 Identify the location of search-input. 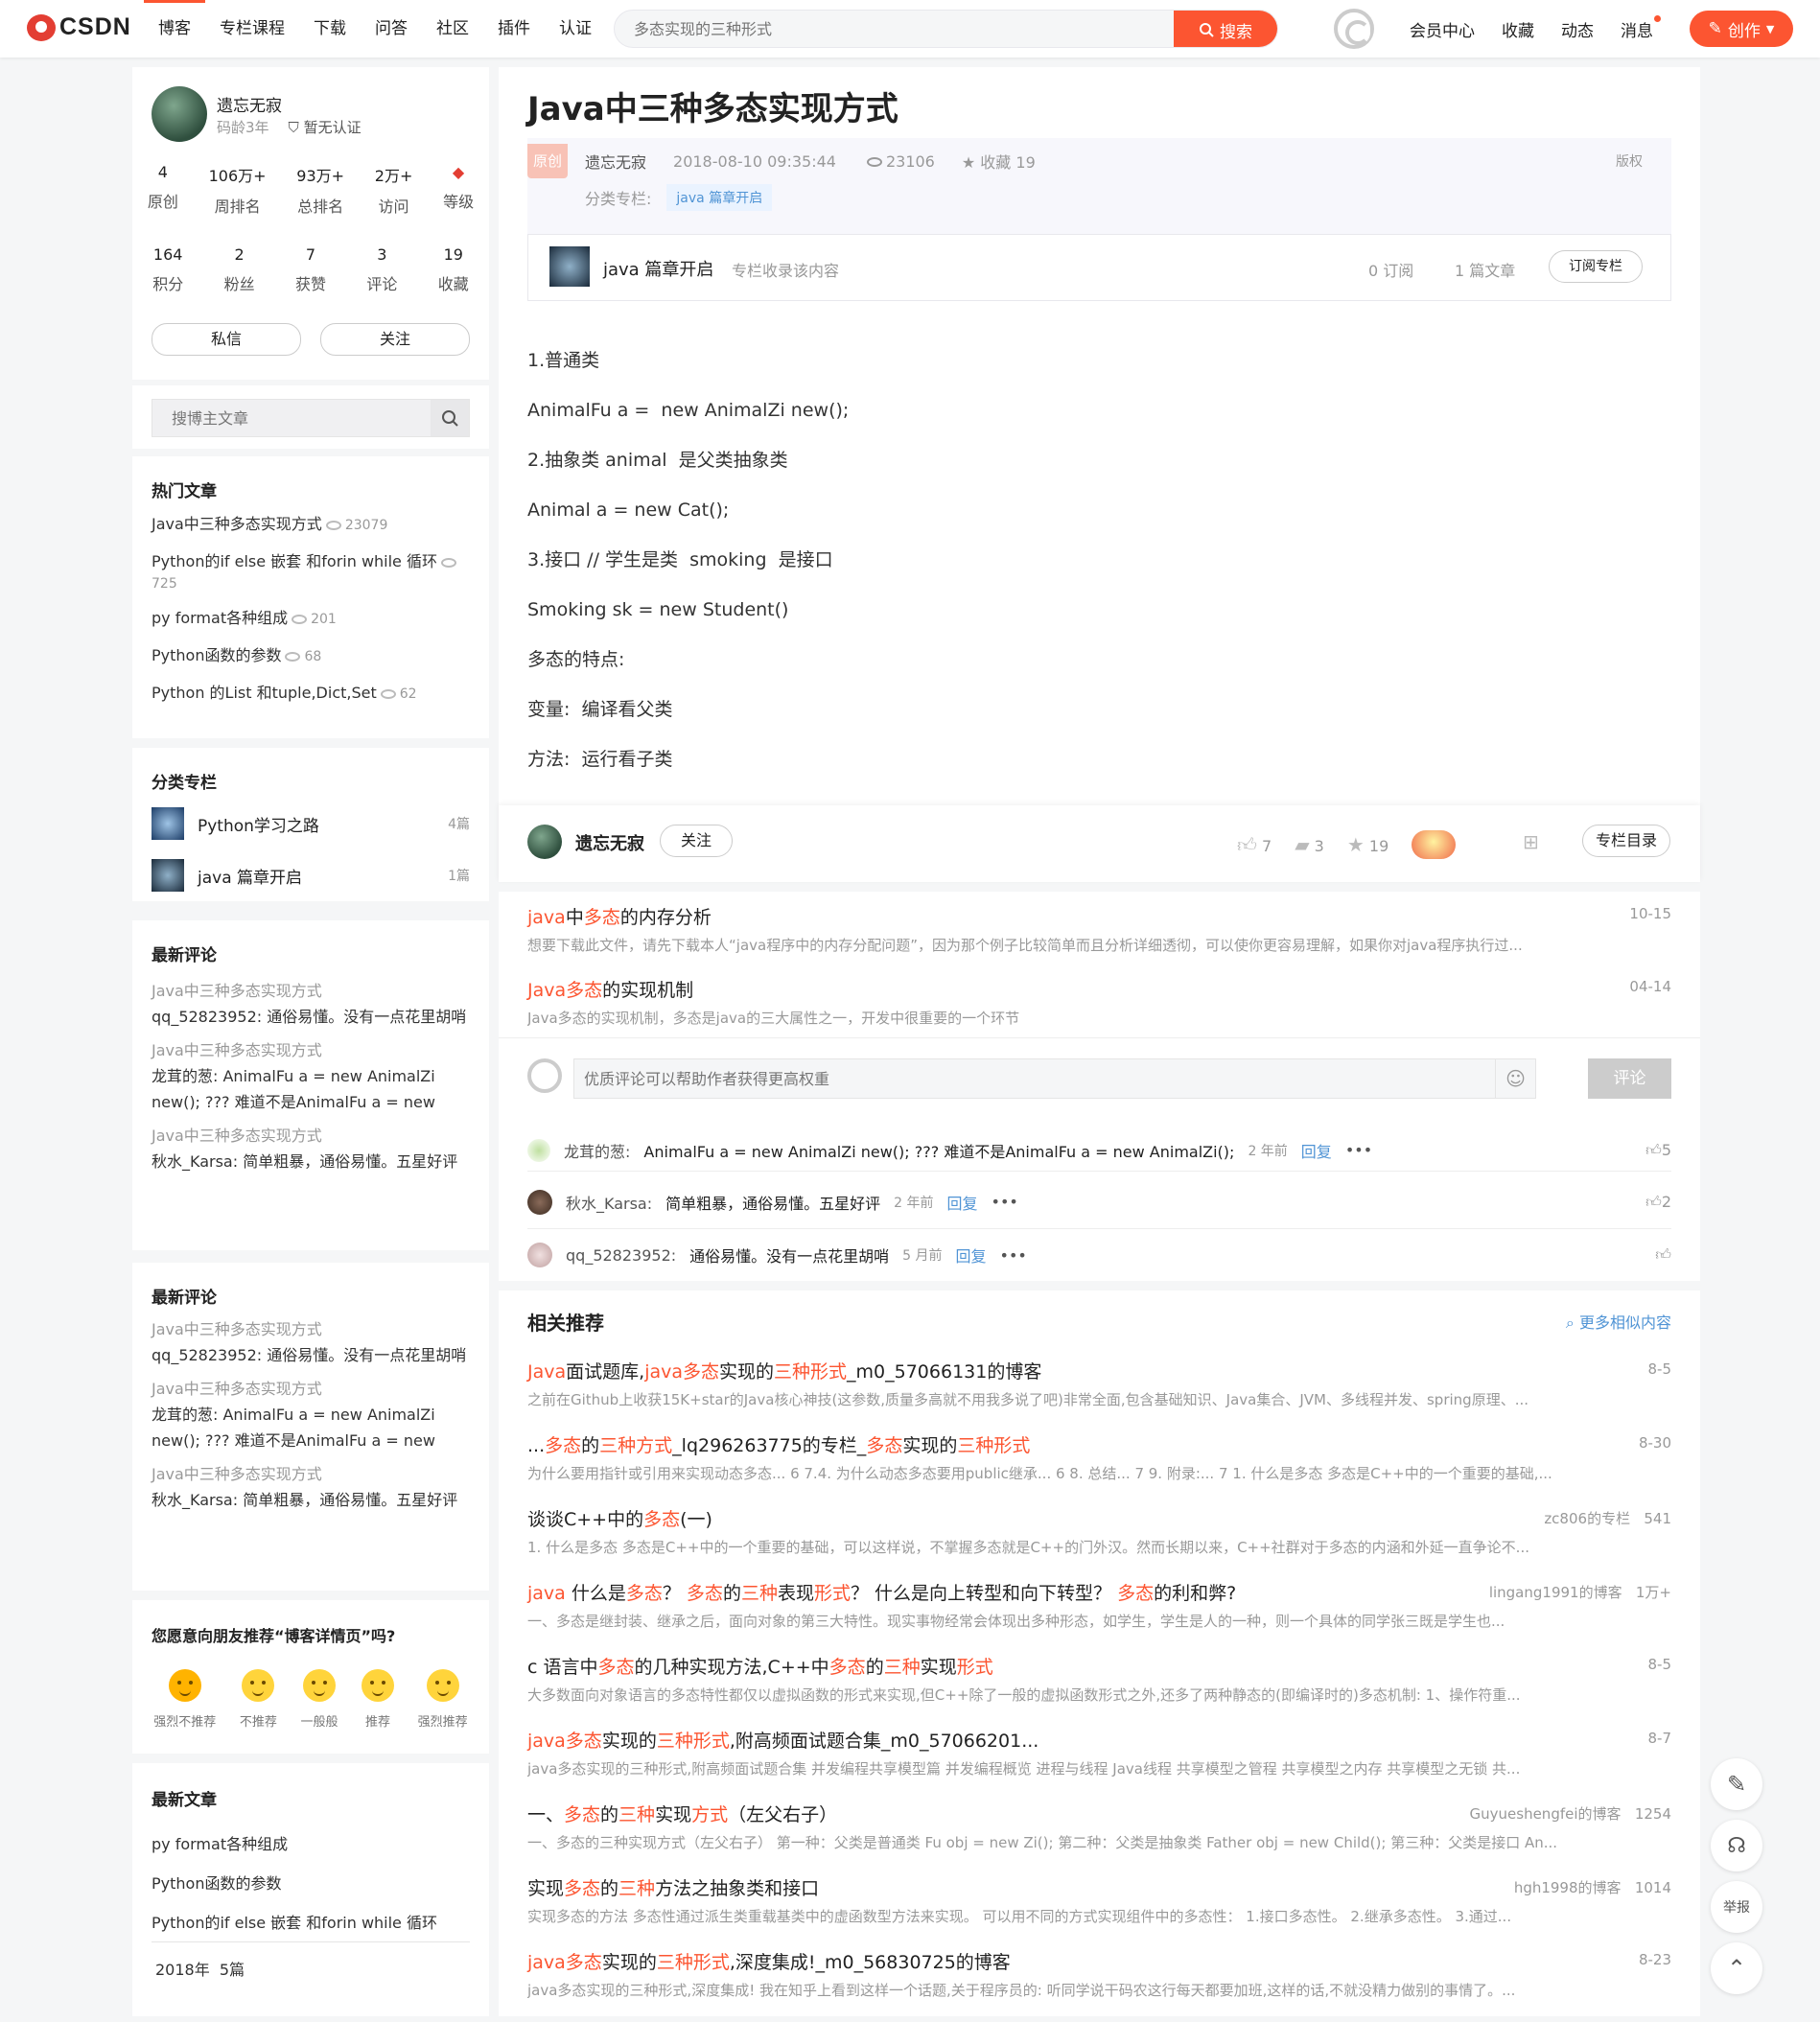
(893, 29).